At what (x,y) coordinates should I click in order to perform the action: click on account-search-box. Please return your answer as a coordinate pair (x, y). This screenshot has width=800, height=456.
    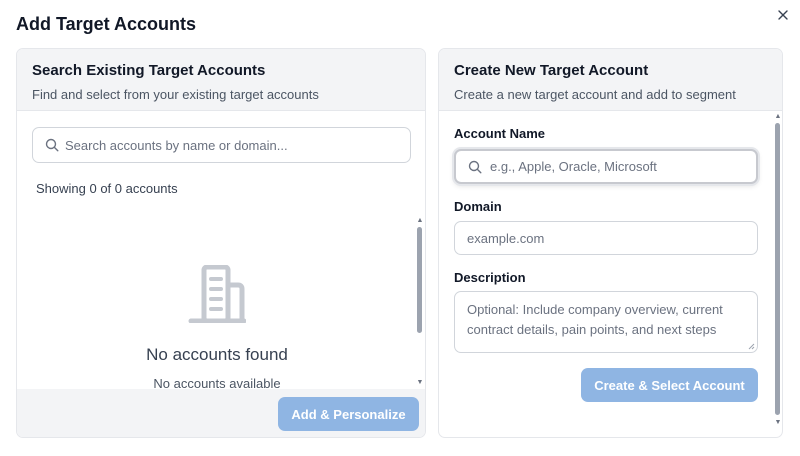
    Looking at the image, I should click on (221, 145).